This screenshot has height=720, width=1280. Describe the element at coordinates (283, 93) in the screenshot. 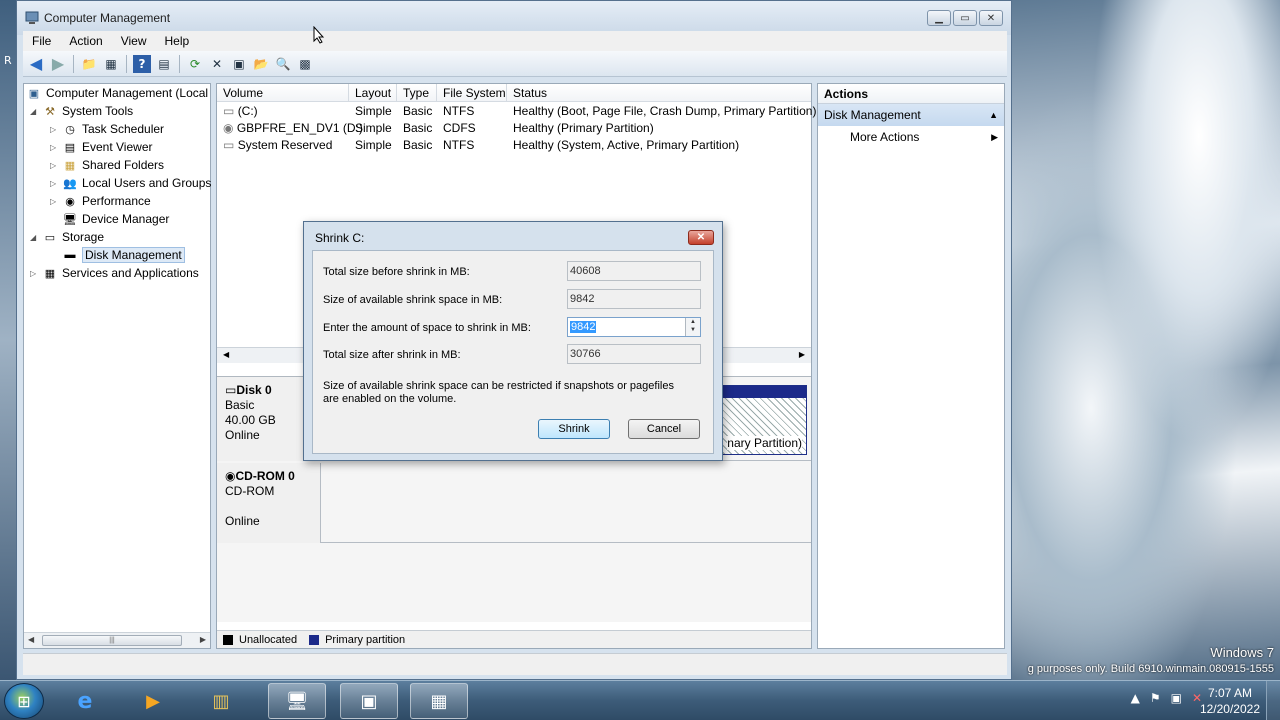

I see `col-volume: Volume` at that location.